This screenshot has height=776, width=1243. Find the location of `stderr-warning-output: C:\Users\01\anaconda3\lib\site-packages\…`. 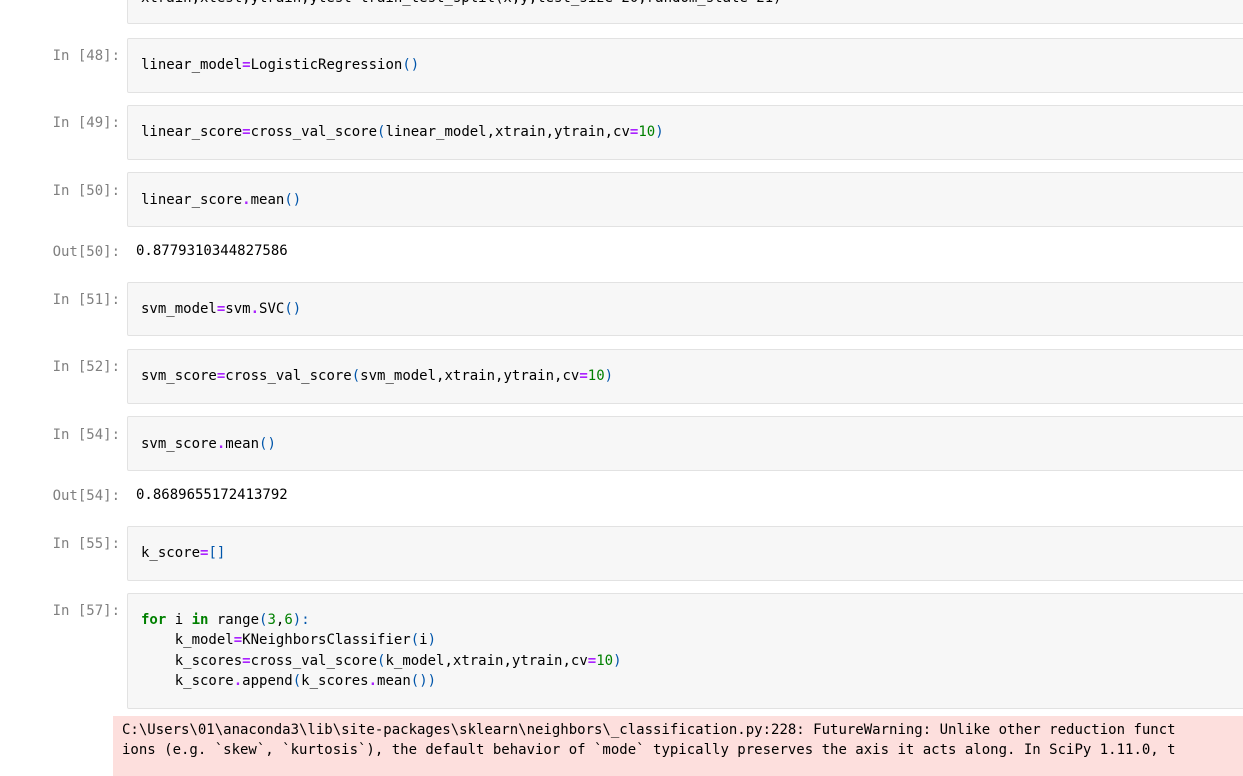

stderr-warning-output: C:\Users\01\anaconda3\lib\site-packages\… is located at coordinates (678, 746).